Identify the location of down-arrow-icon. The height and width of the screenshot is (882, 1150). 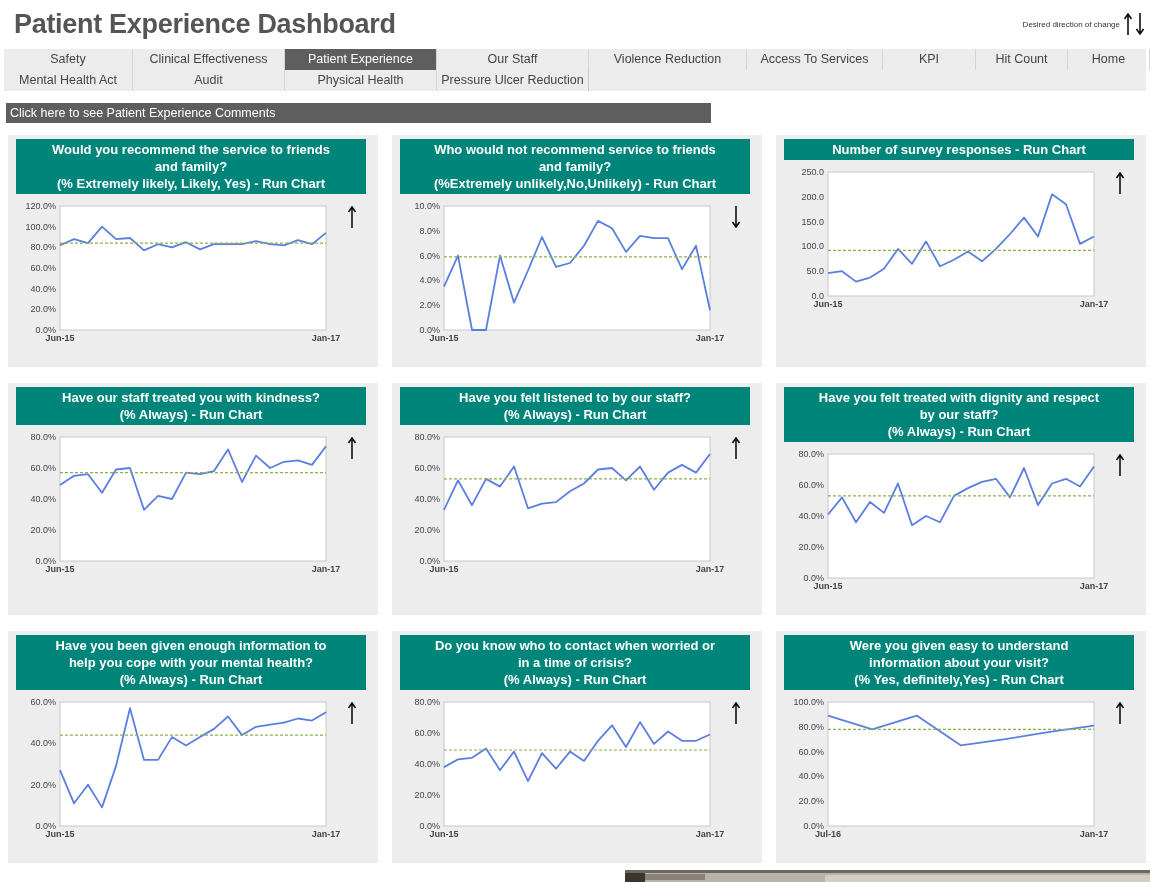
(1140, 24).